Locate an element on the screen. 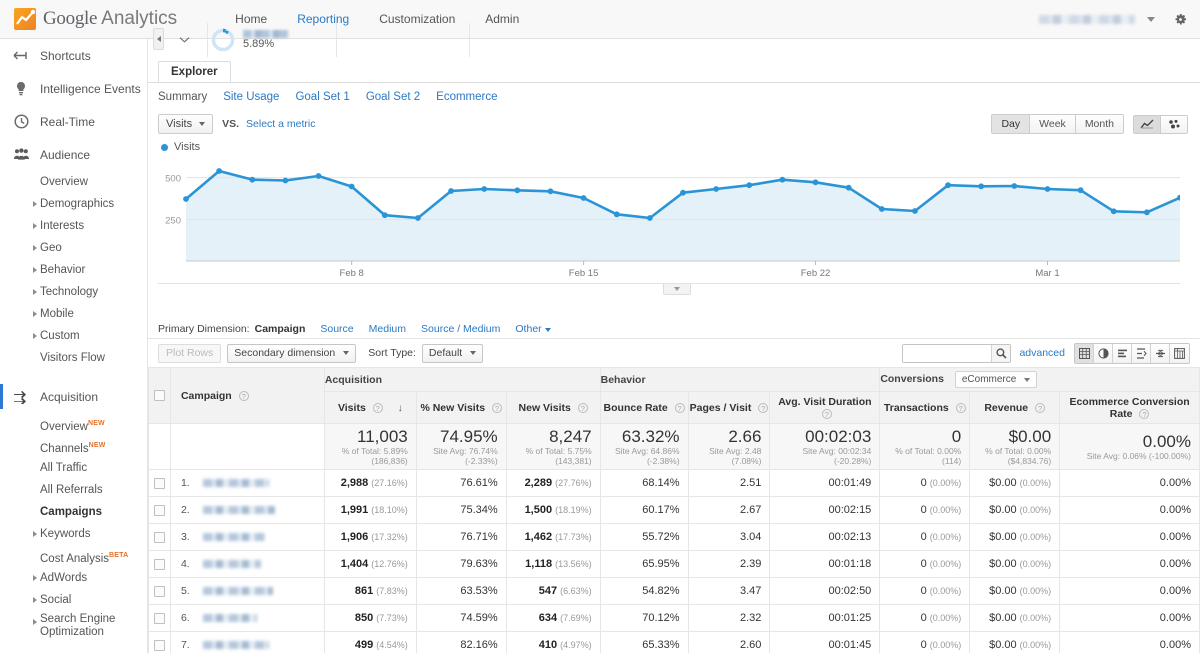 The height and width of the screenshot is (653, 1200). secondary-dimension-dropdown: Secondary dimension is located at coordinates (292, 353).